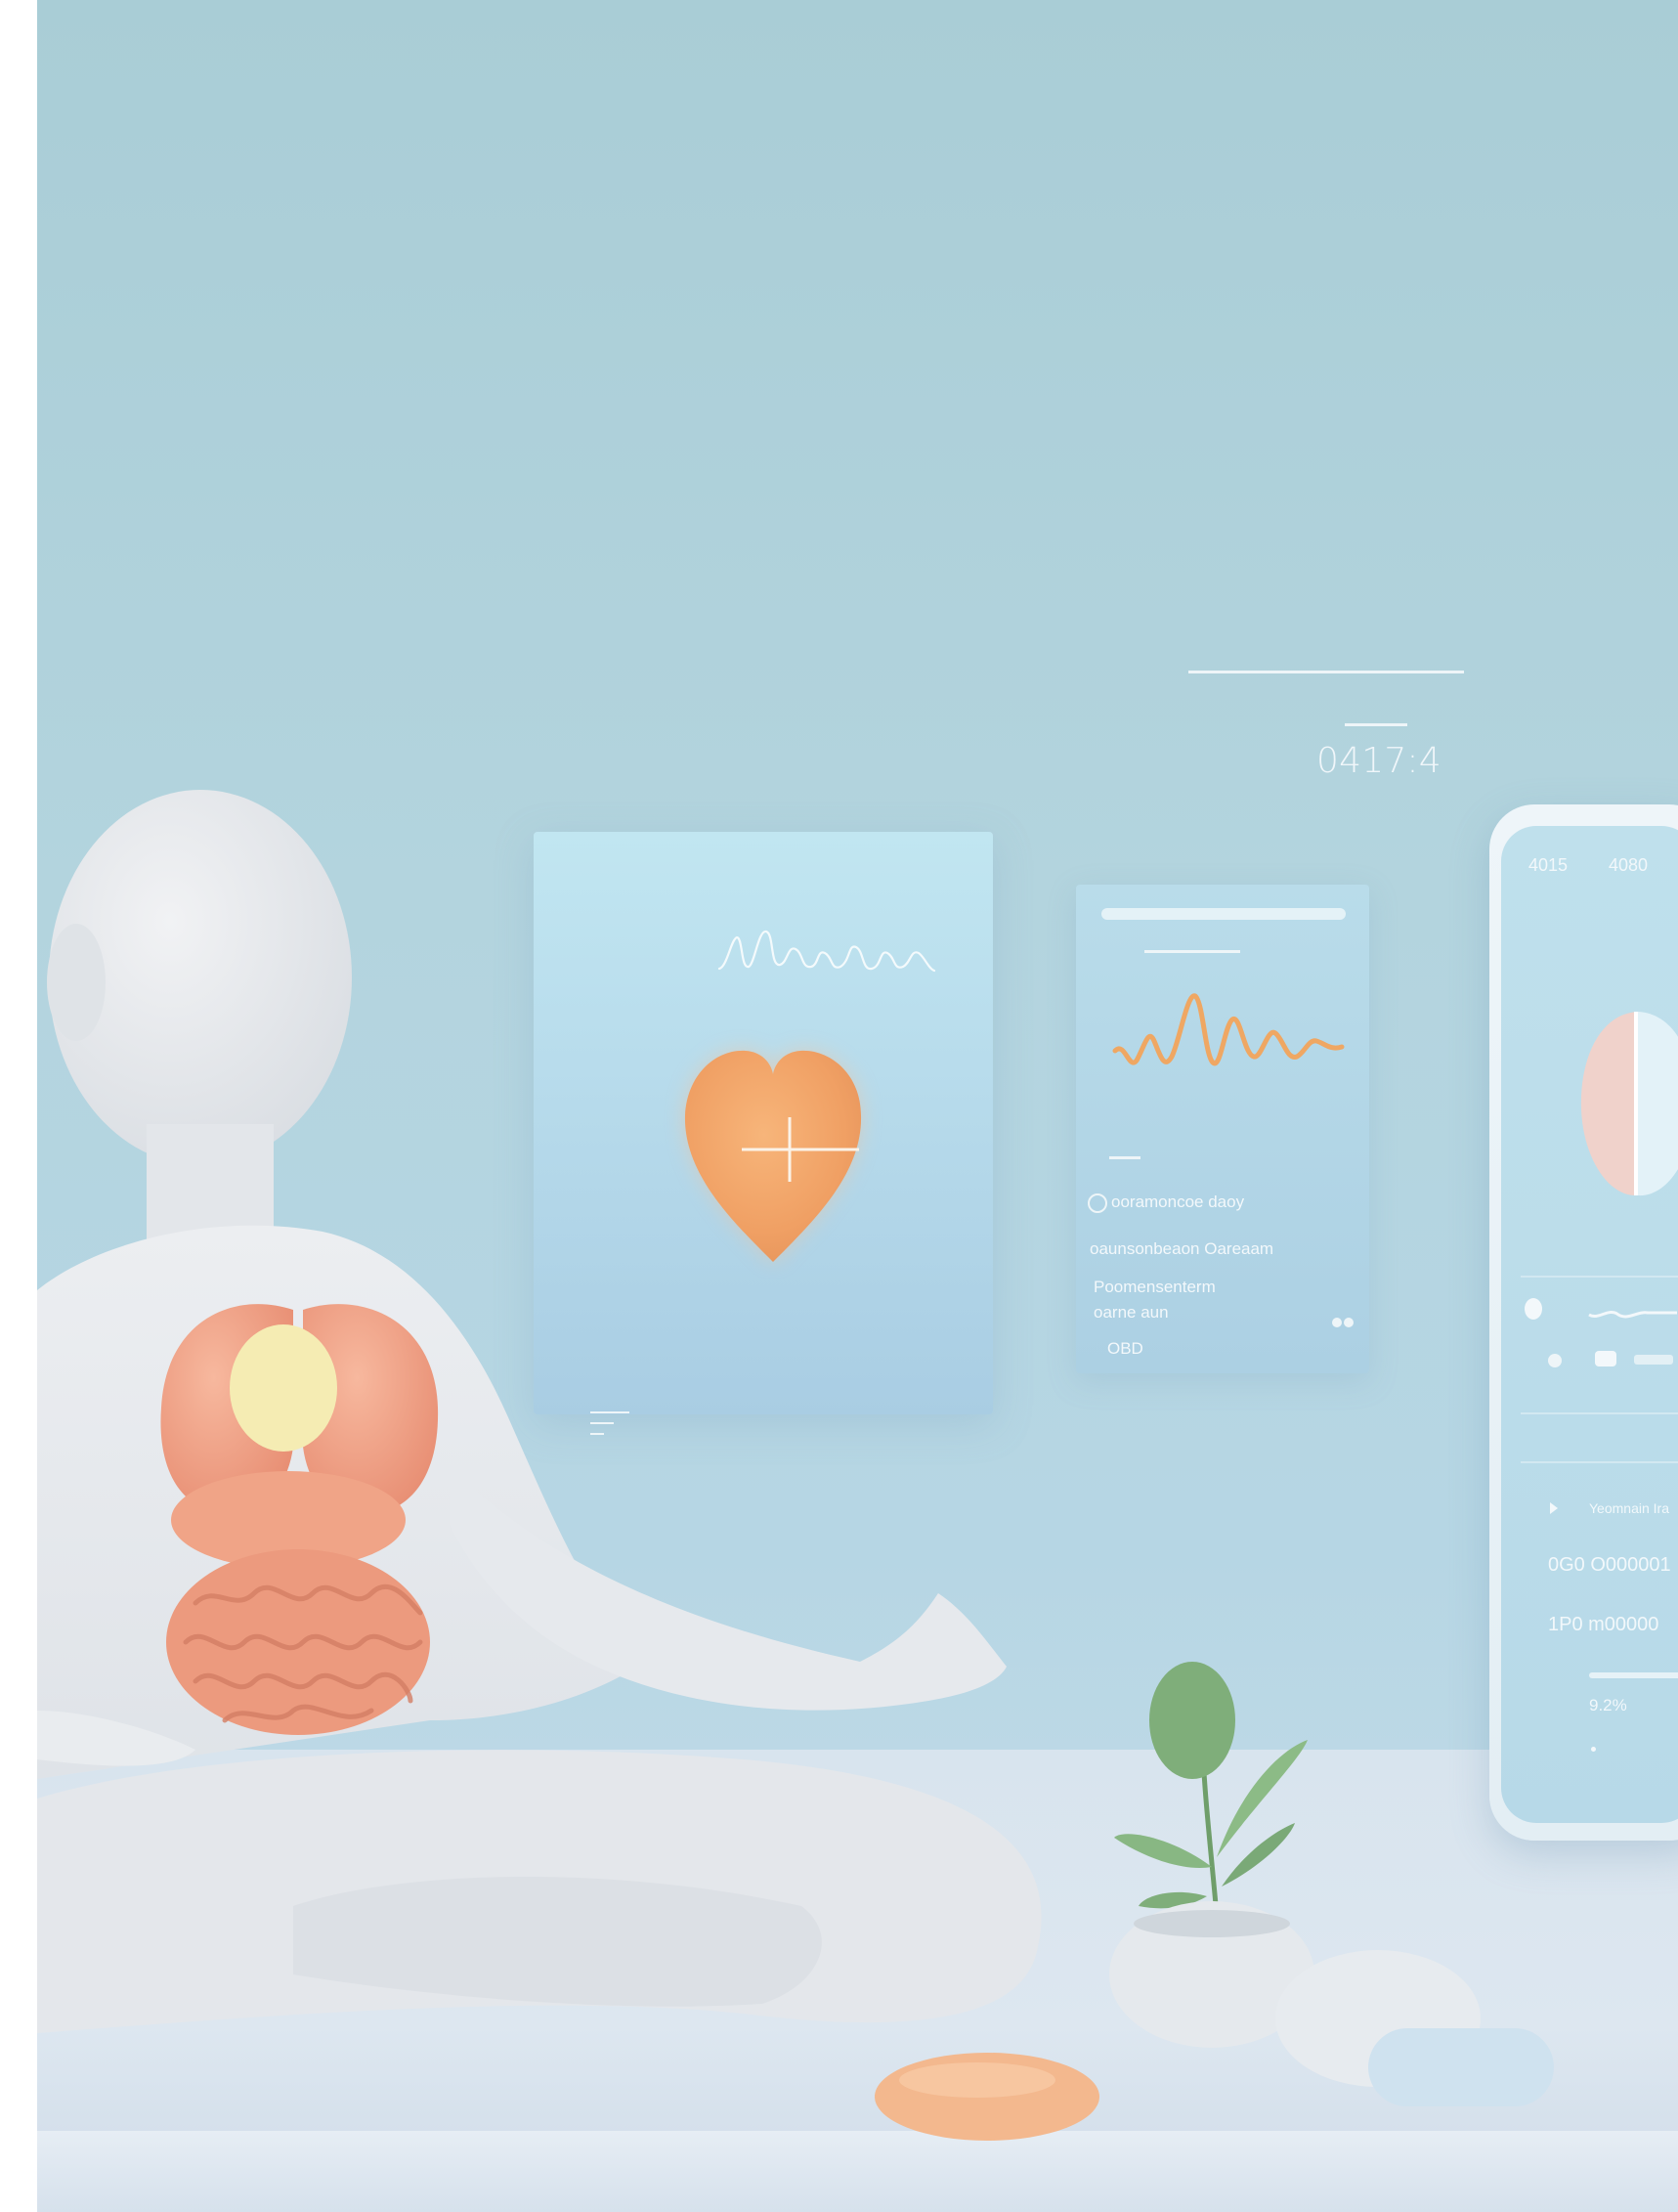  Describe the element at coordinates (1629, 1104) in the screenshot. I see `organ-model-icon` at that location.